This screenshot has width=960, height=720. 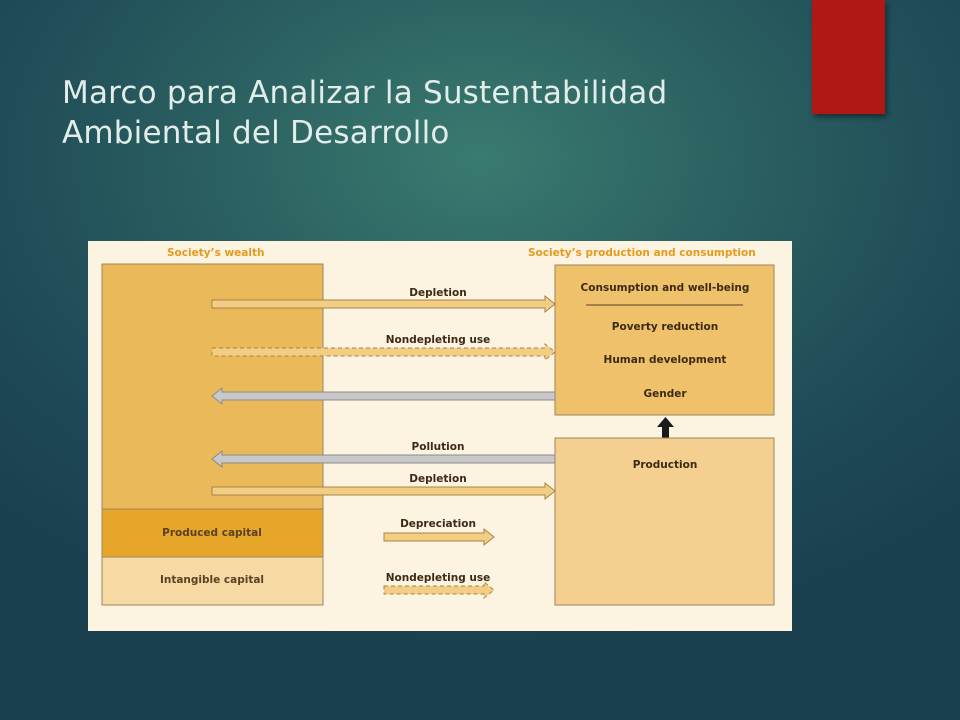 I want to click on produced-capital-label: Produced capital, so click(x=212, y=533).